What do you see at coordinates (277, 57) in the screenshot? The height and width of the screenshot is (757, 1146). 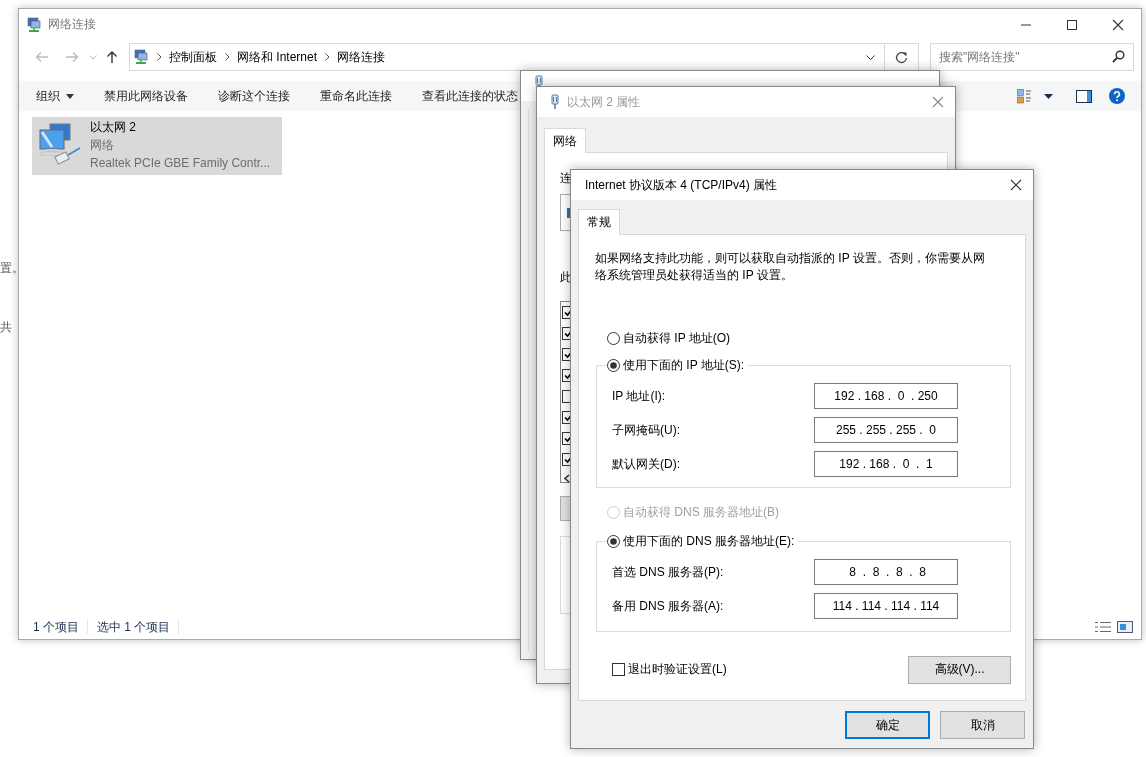 I see `breadcrumb: 网络和 Internet` at bounding box center [277, 57].